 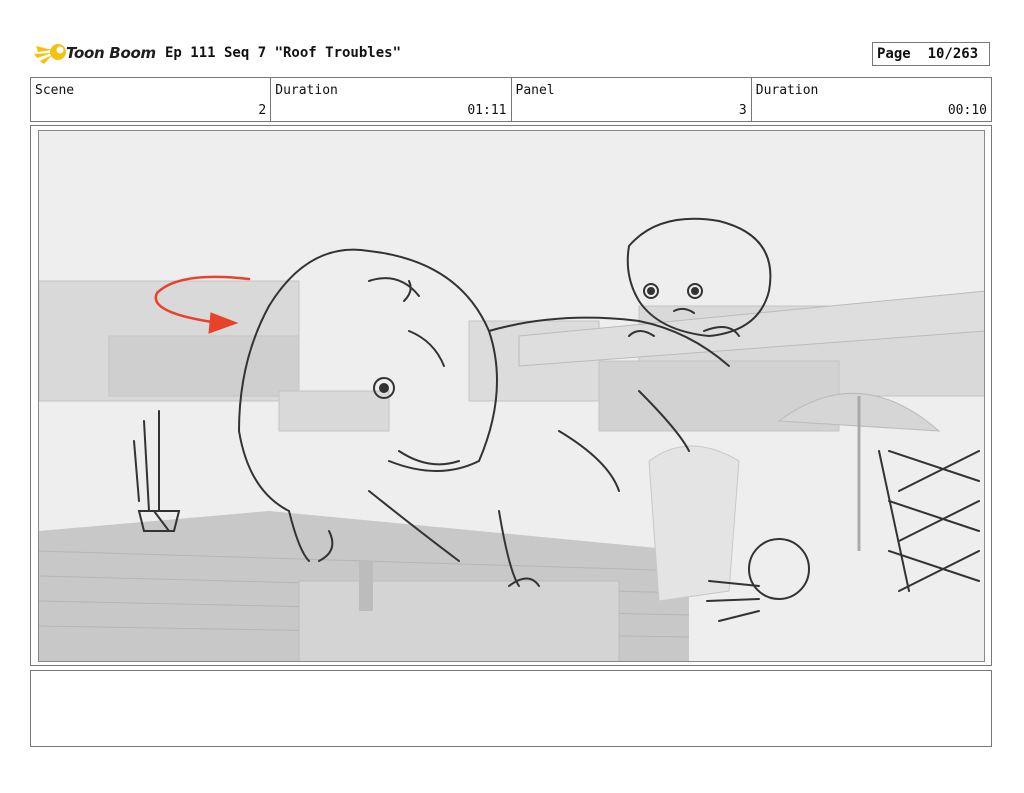 What do you see at coordinates (111, 53) in the screenshot?
I see `logo-text: Toon Boom` at bounding box center [111, 53].